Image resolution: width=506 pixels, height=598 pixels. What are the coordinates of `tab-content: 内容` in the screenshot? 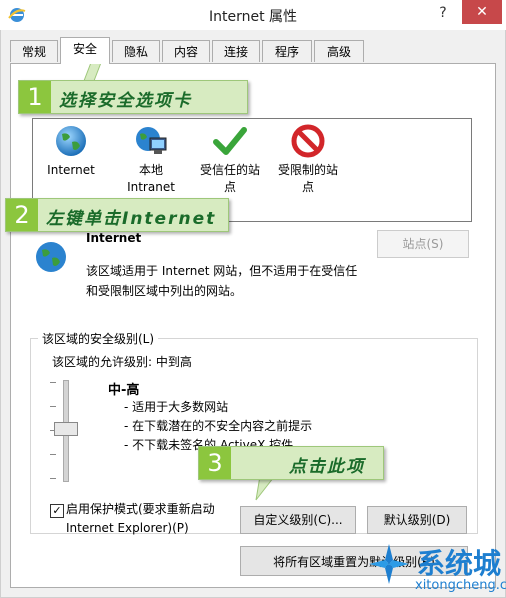 It's located at (186, 51).